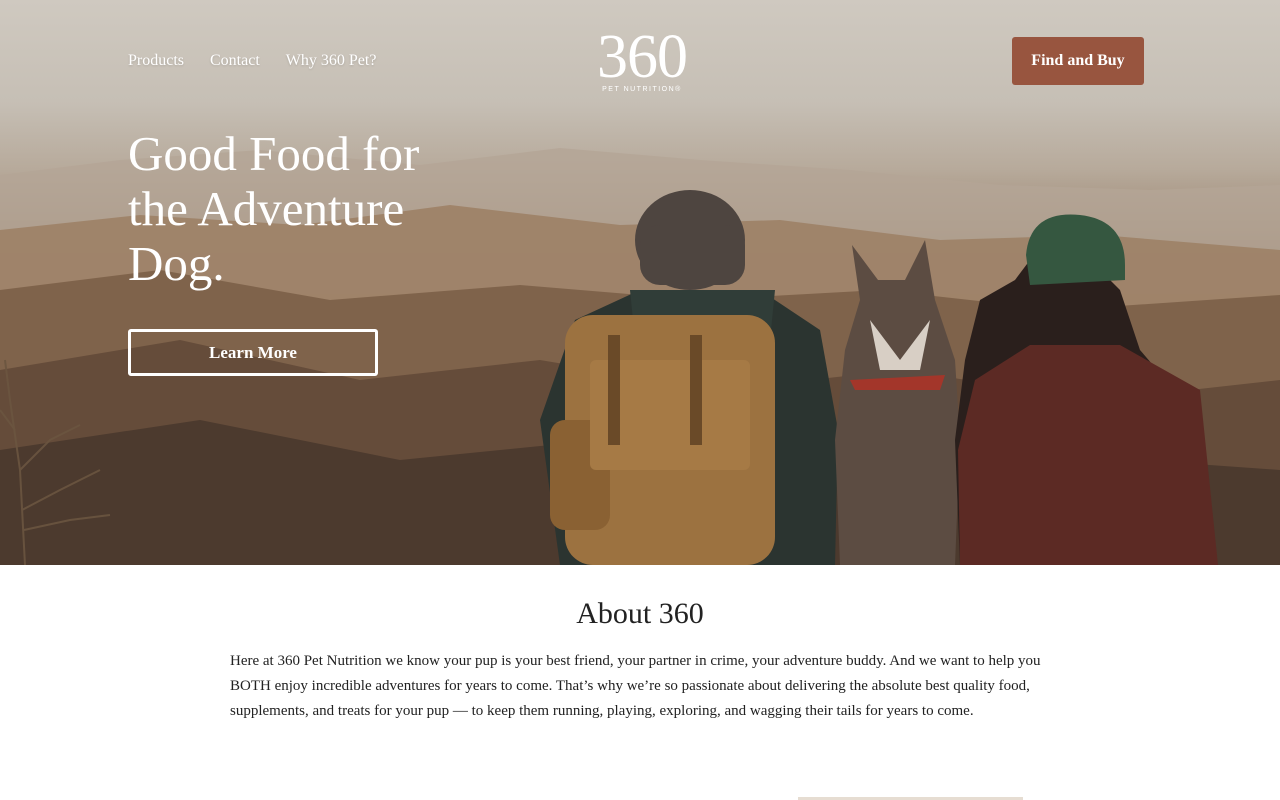  I want to click on find-and-buy-button: Find and Buy, so click(1078, 61).